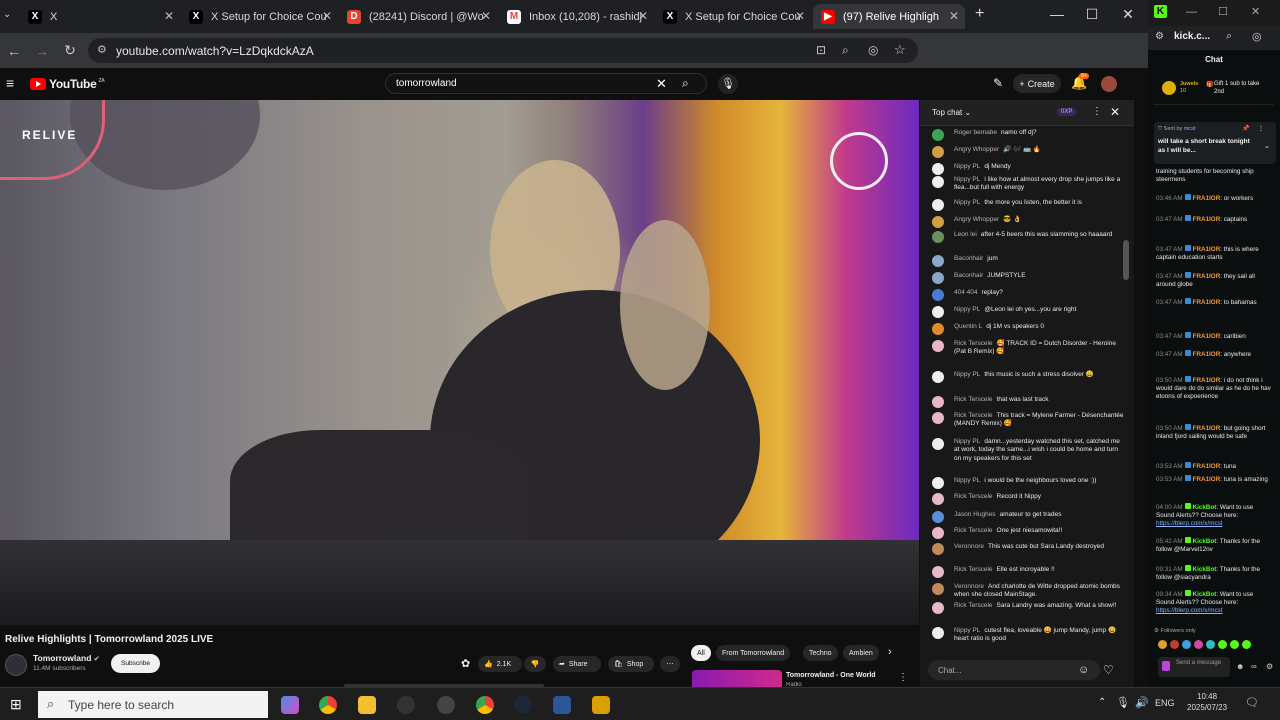 This screenshot has height=720, width=1280. Describe the element at coordinates (328, 705) in the screenshot. I see `chrome-icon` at that location.